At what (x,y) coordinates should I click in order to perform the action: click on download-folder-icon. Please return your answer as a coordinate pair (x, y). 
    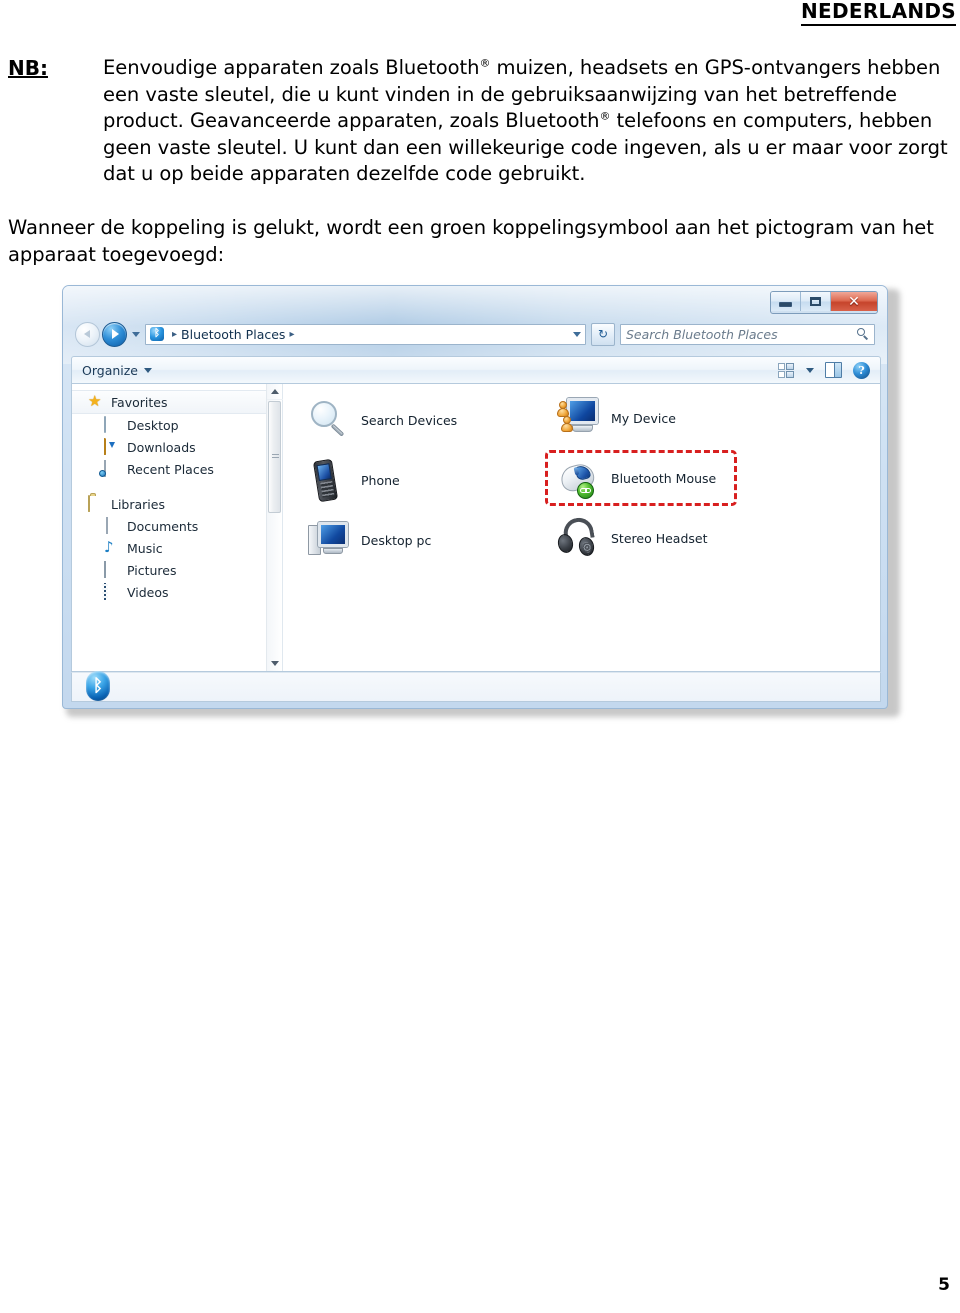
    Looking at the image, I should click on (112, 446).